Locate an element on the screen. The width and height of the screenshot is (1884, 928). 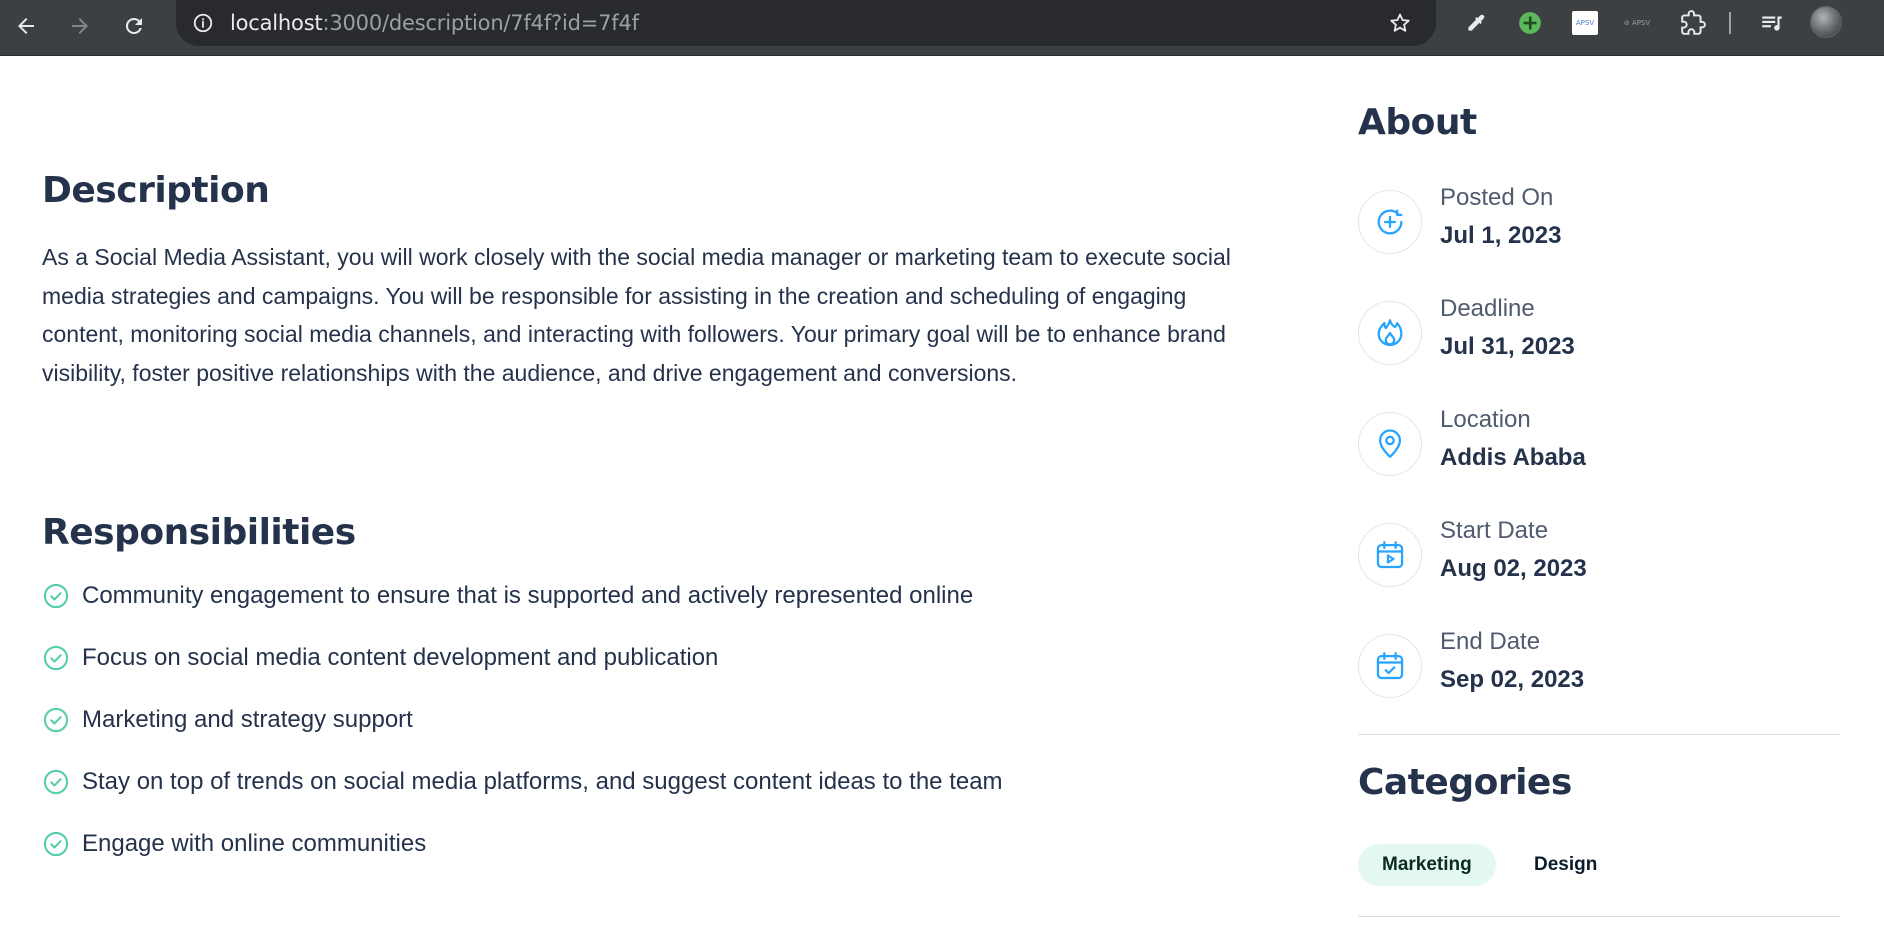
category-tag-design: Design is located at coordinates (1565, 865).